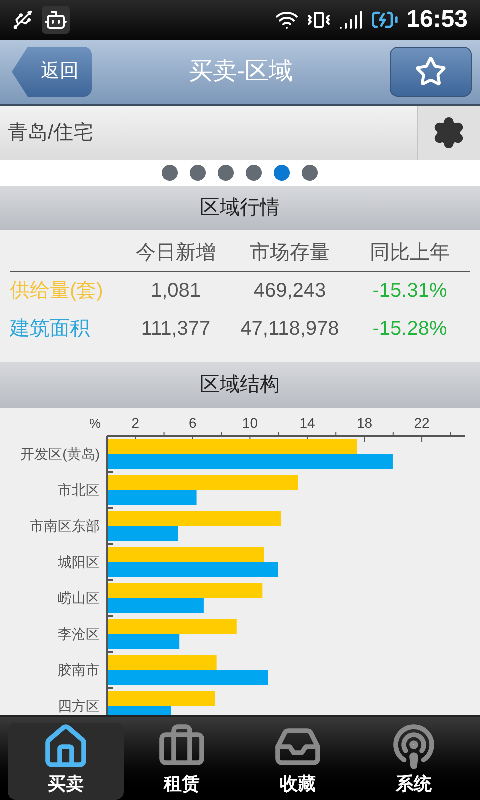 This screenshot has height=800, width=480. What do you see at coordinates (52, 72) in the screenshot?
I see `back-button: 返回` at bounding box center [52, 72].